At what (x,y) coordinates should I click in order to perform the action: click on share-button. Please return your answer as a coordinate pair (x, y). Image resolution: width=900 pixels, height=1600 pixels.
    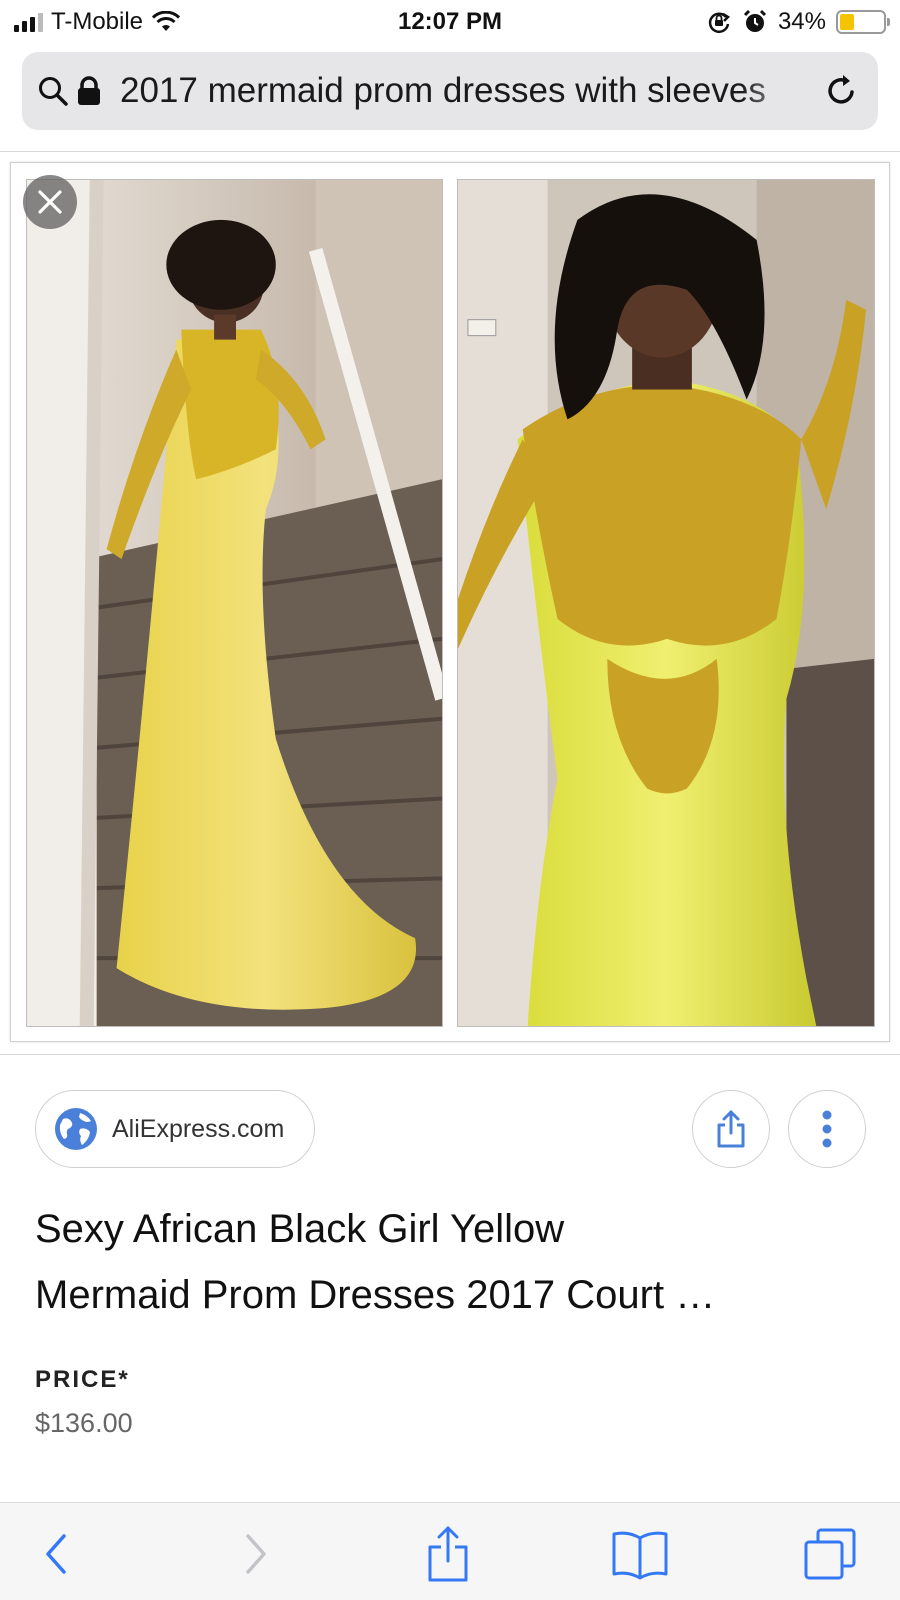
    Looking at the image, I should click on (448, 1554).